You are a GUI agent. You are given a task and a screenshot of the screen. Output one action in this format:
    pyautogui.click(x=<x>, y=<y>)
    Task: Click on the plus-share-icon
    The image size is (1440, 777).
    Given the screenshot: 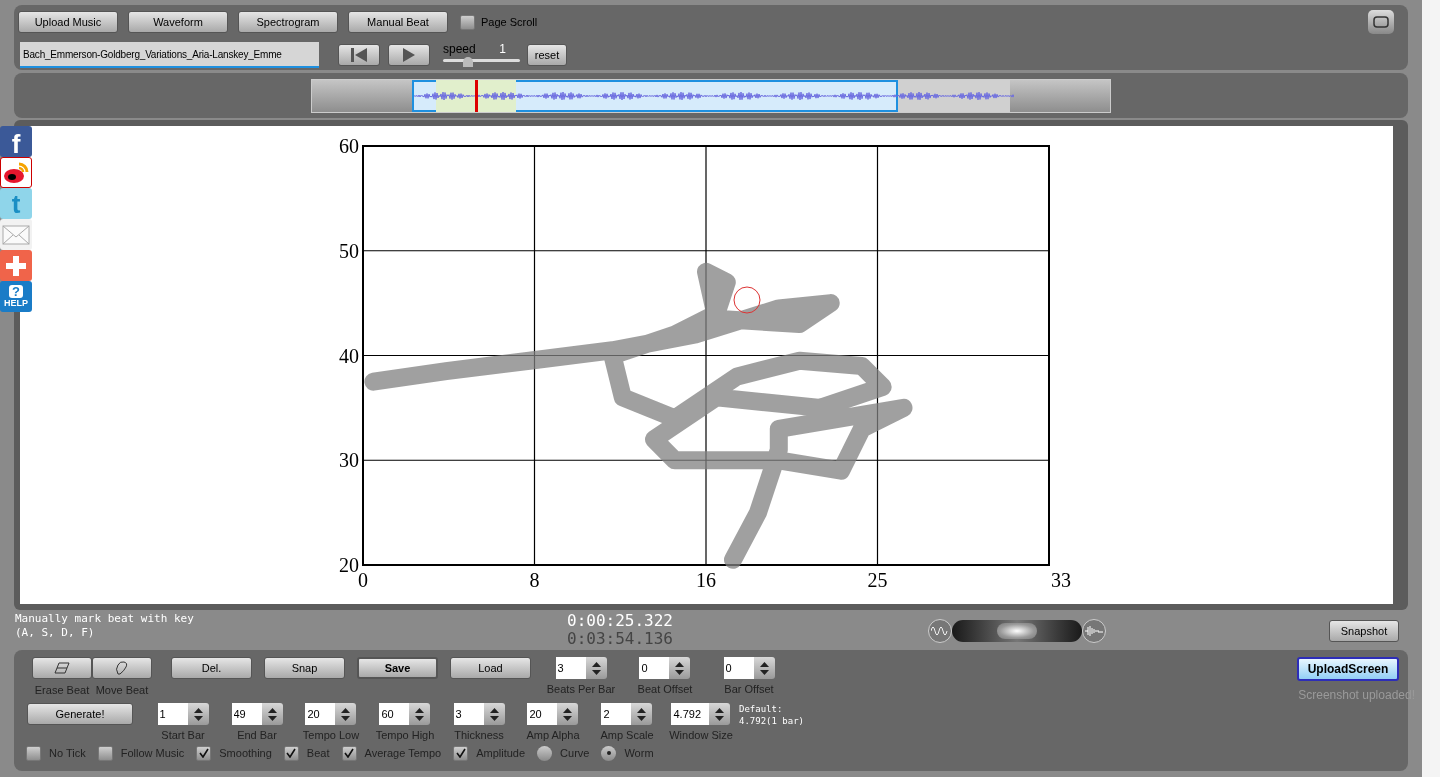 What is the action you would take?
    pyautogui.click(x=16, y=265)
    